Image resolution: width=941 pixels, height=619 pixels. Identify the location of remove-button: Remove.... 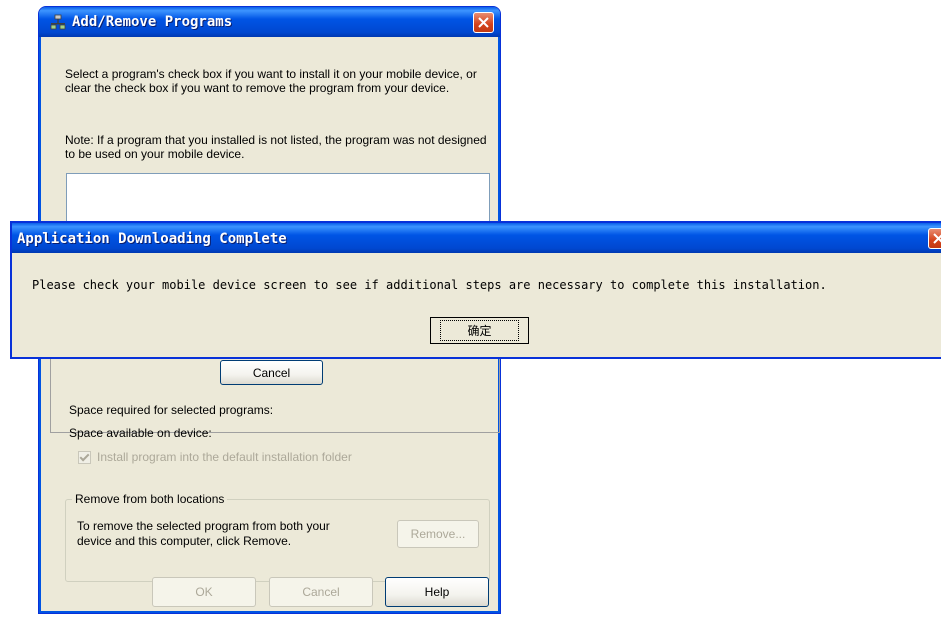
(438, 534).